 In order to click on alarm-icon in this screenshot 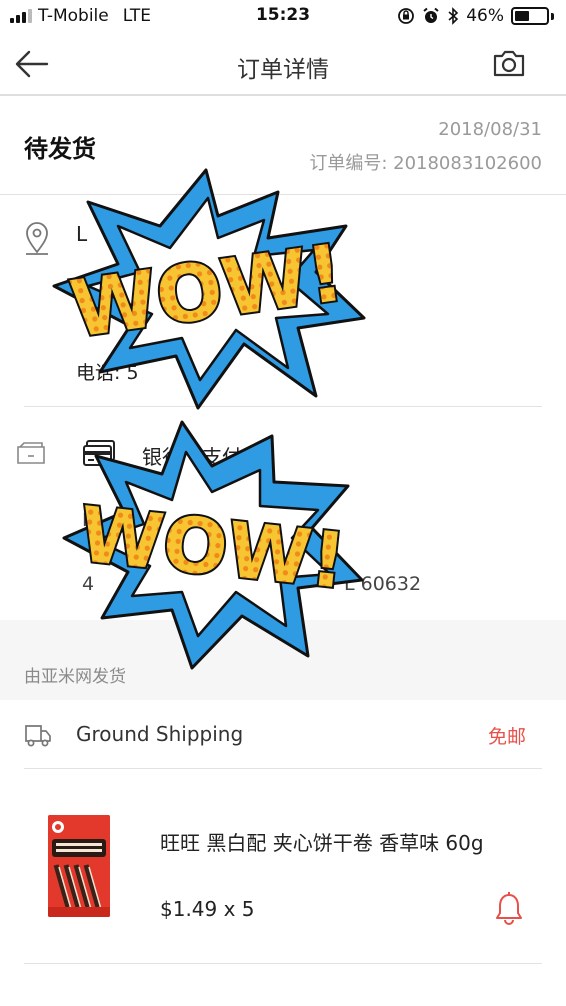, I will do `click(431, 15)`.